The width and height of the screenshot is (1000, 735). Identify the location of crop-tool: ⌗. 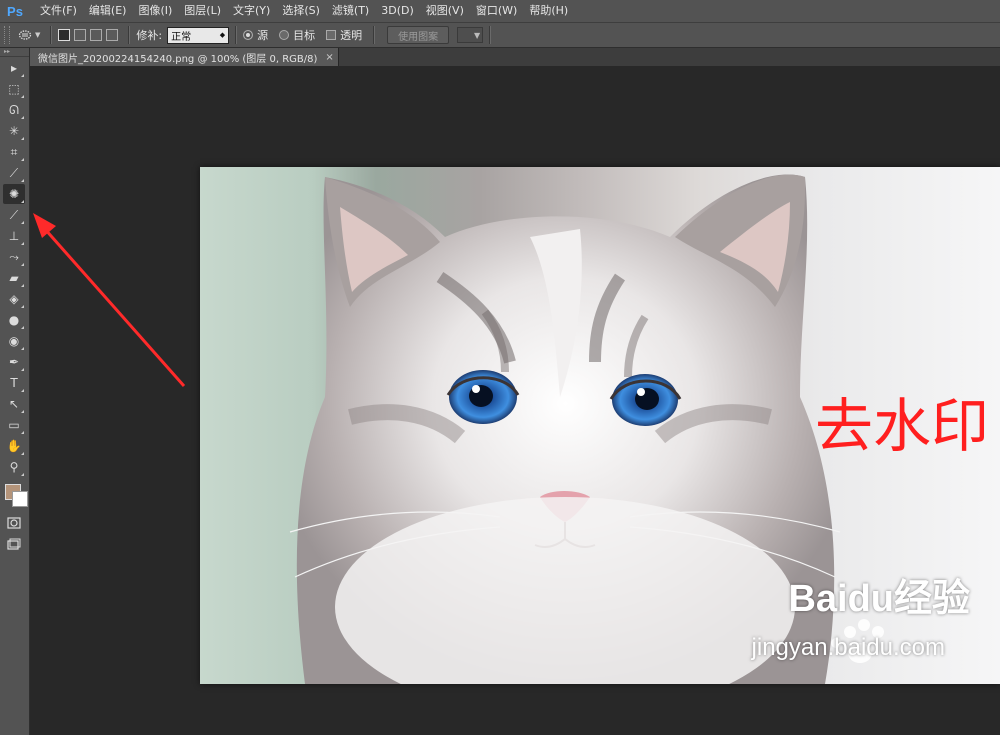
(14, 152).